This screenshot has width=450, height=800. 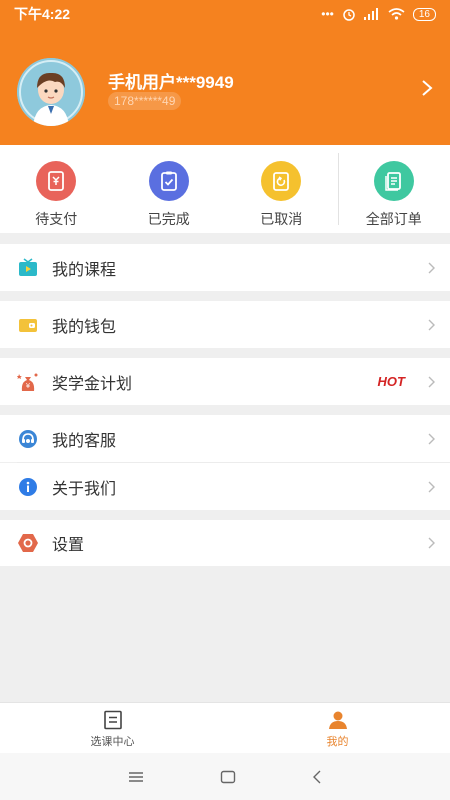 What do you see at coordinates (225, 267) in the screenshot?
I see `menu-my-courses: 我的课程` at bounding box center [225, 267].